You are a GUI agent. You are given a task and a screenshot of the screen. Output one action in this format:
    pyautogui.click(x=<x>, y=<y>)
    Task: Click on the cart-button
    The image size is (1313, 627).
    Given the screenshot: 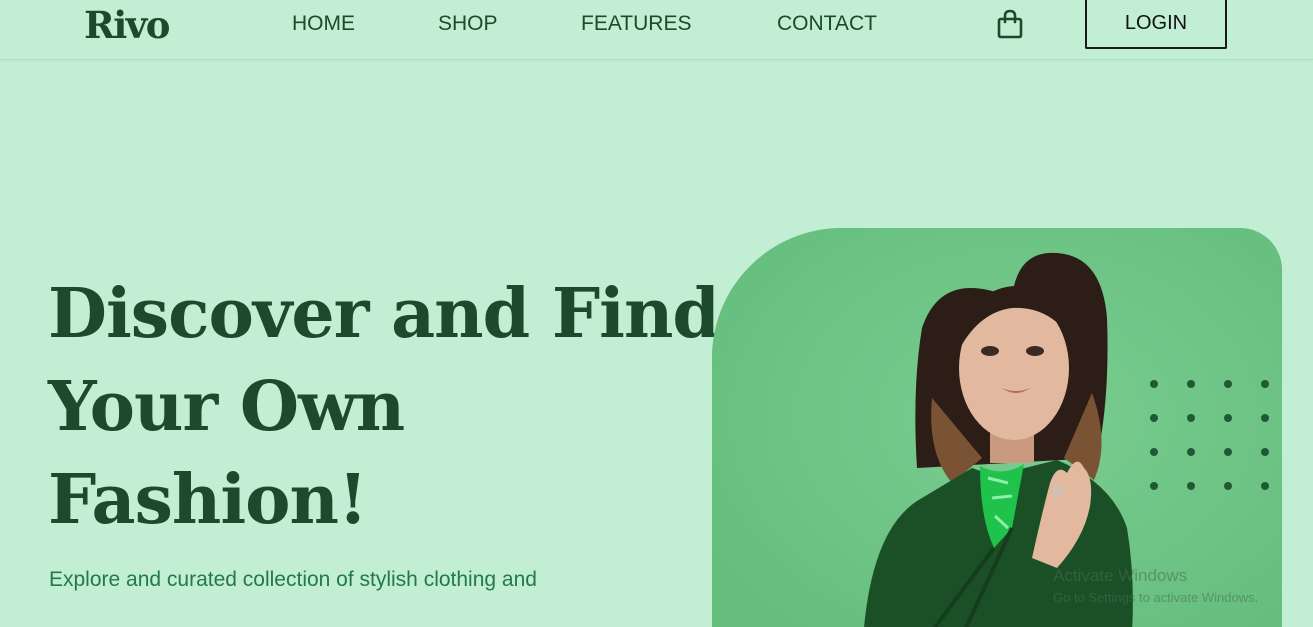 What is the action you would take?
    pyautogui.click(x=1010, y=24)
    